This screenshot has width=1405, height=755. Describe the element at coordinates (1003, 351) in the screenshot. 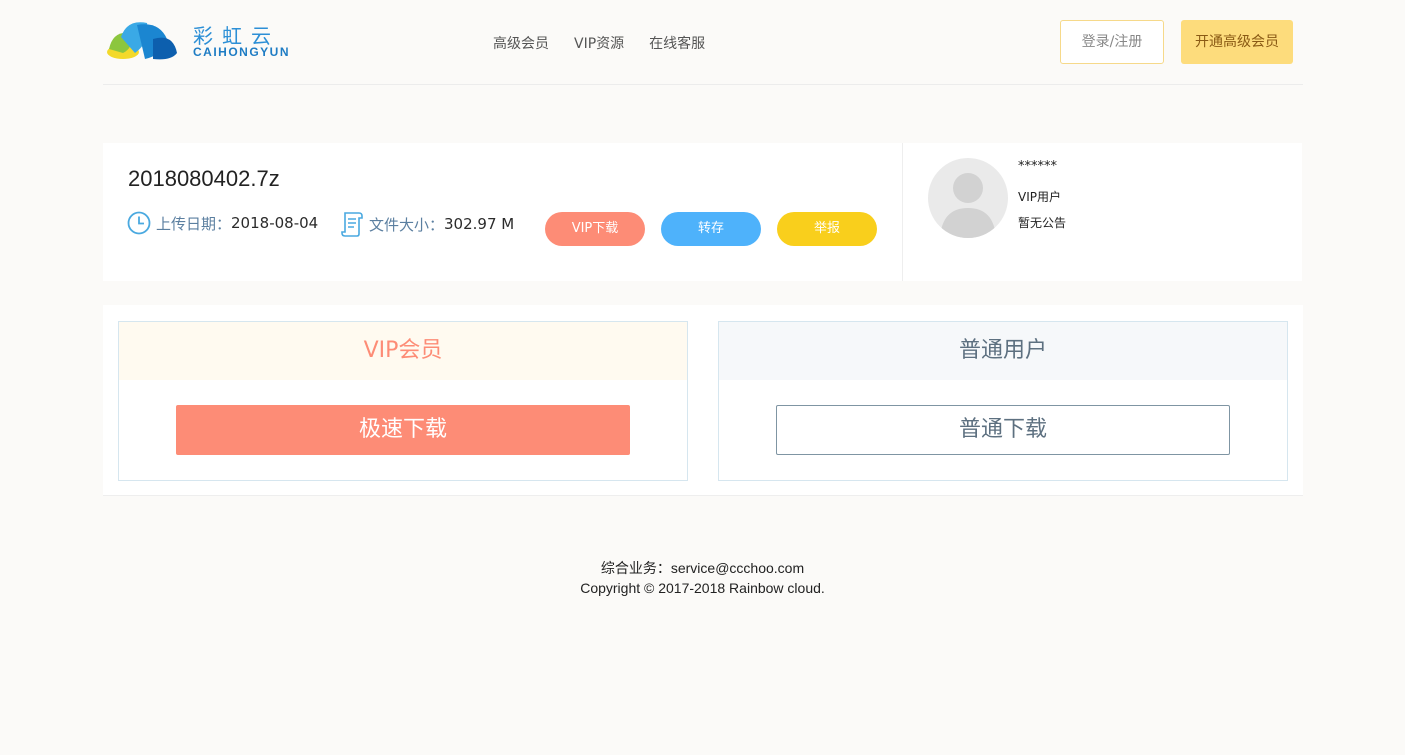

I see `normal-box-title: 普通用户` at that location.